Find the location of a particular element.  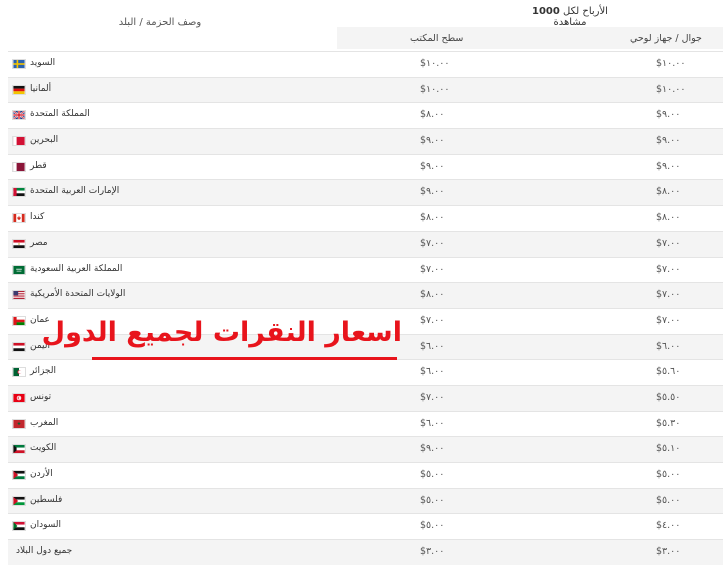

country-name: جميع دول البلاد is located at coordinates (44, 551).